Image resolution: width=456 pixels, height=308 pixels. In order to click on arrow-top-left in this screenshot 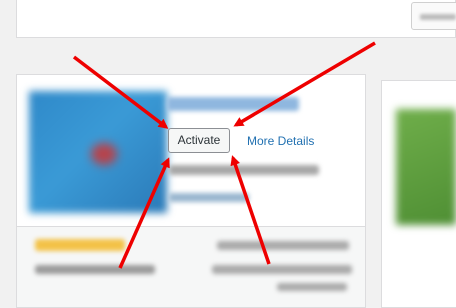, I will do `click(120, 92)`.